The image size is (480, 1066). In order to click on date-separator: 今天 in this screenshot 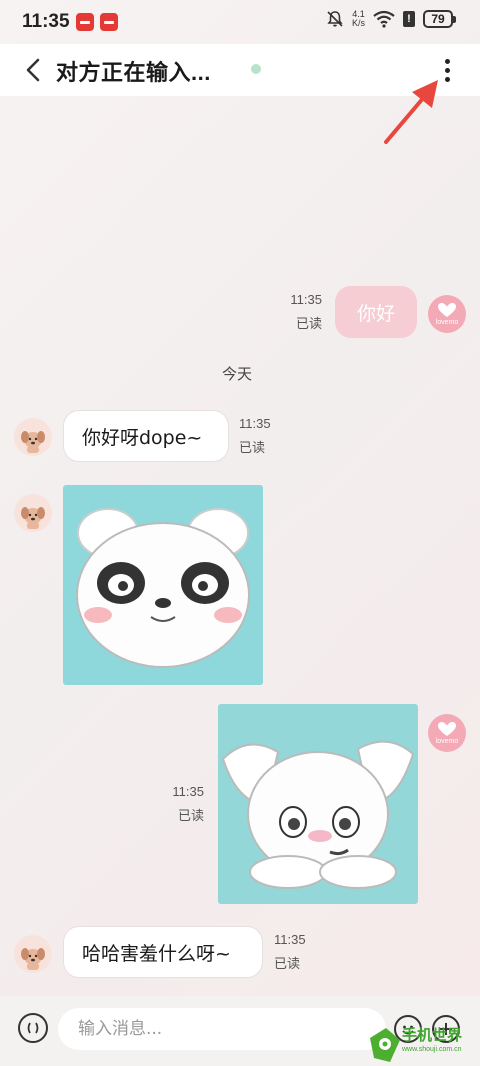, I will do `click(237, 374)`.